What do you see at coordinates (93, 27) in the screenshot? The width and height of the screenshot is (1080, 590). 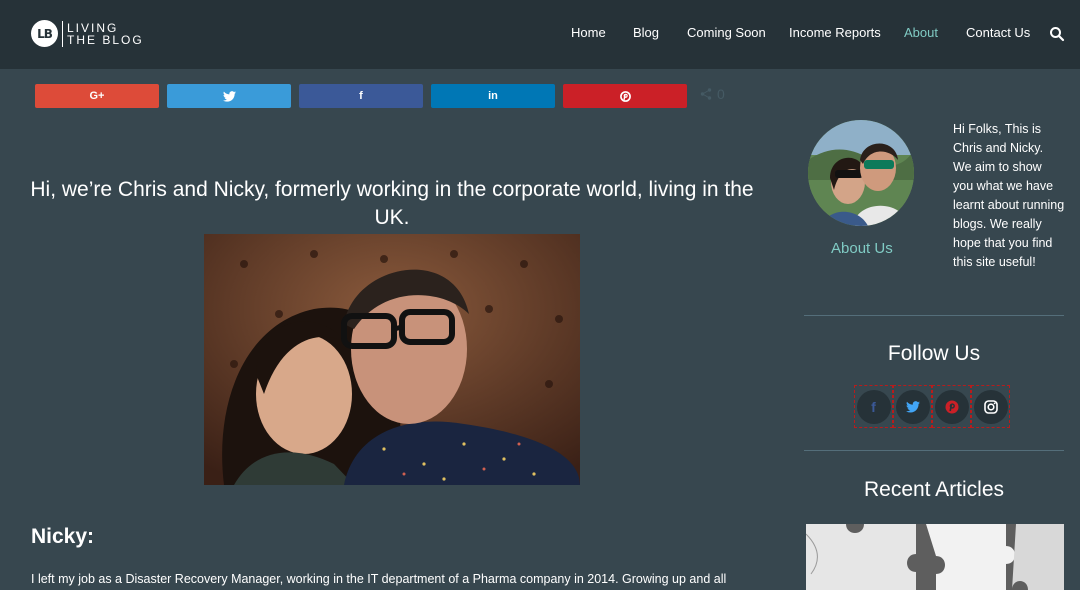 I see `logo-line-1: LIVING` at bounding box center [93, 27].